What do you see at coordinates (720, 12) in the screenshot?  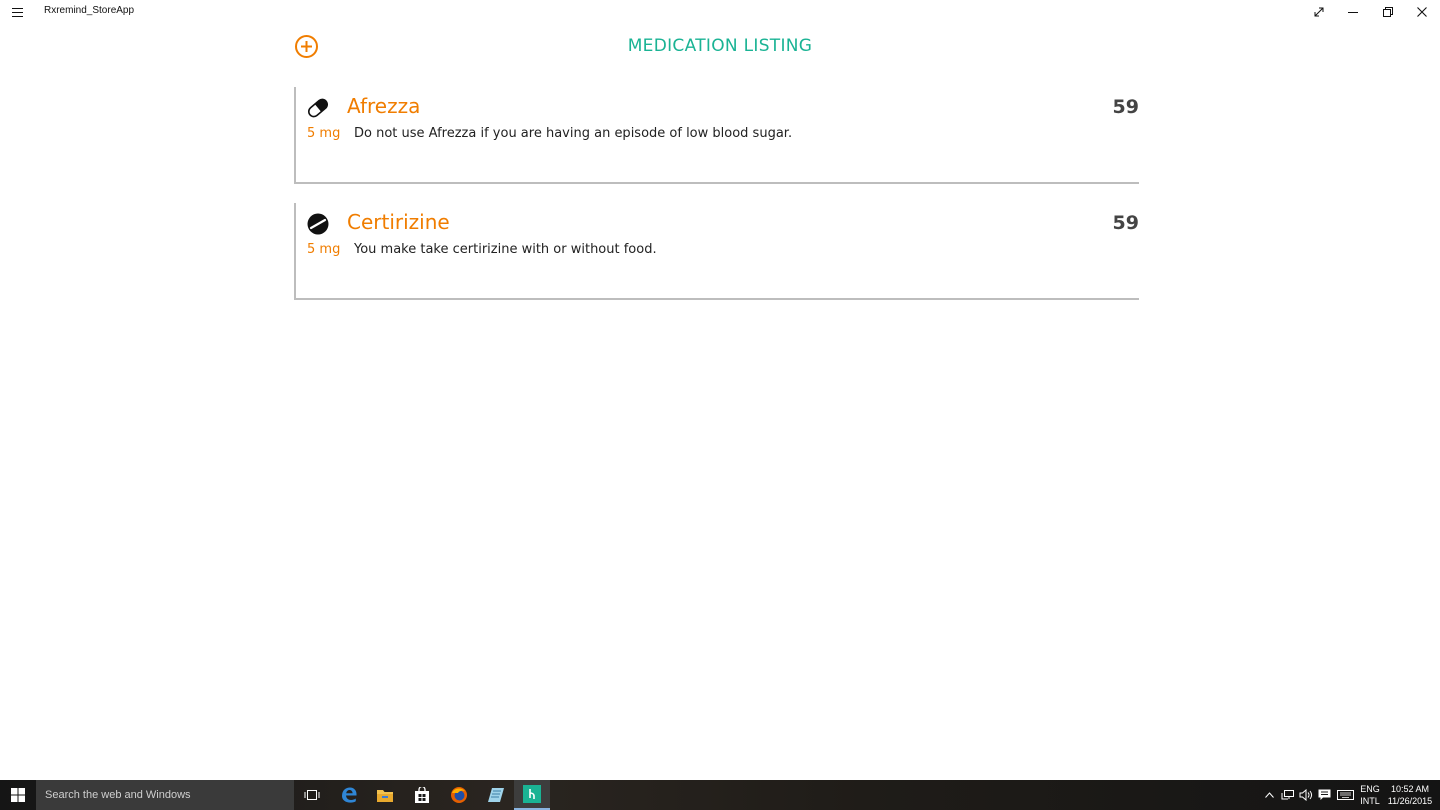 I see `title-bar: Rxremind_StoreApp` at bounding box center [720, 12].